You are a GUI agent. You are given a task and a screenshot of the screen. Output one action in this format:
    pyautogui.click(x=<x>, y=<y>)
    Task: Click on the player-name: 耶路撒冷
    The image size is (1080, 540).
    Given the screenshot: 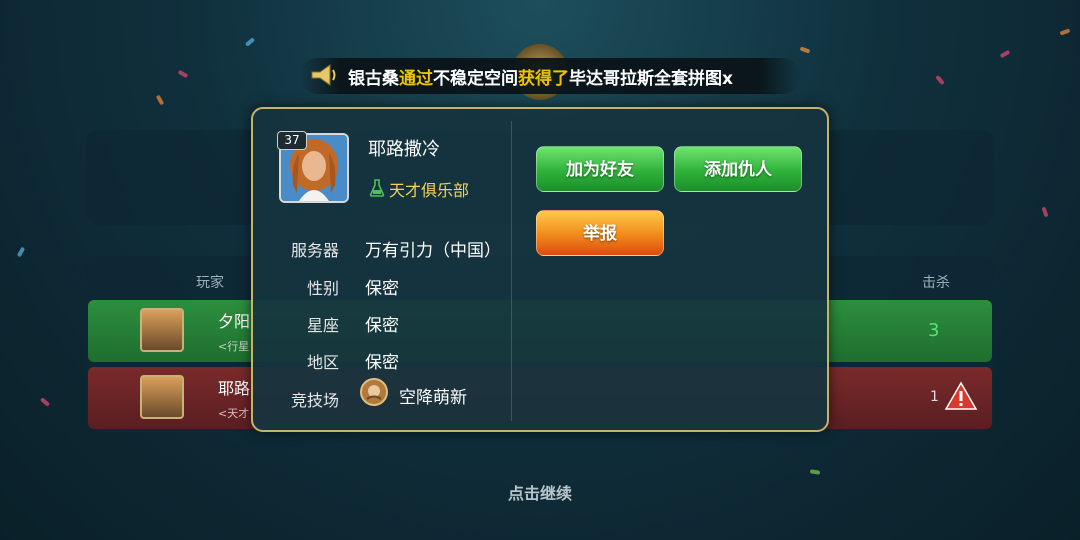 What is the action you would take?
    pyautogui.click(x=404, y=149)
    